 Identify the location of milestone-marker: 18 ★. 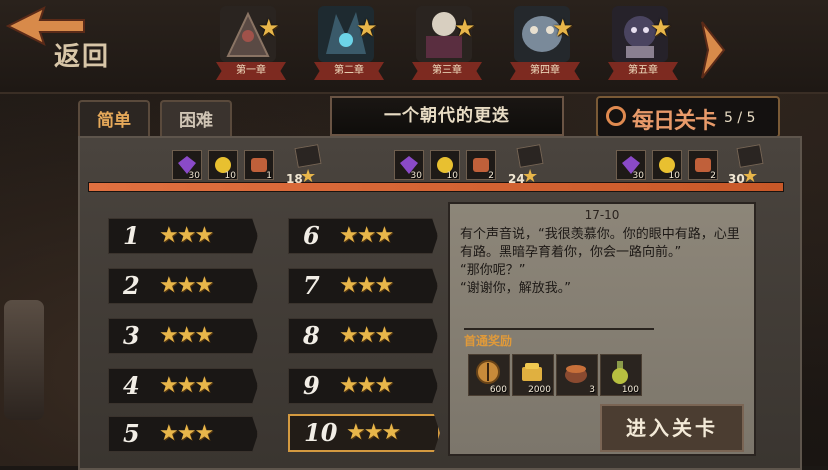
(304, 165).